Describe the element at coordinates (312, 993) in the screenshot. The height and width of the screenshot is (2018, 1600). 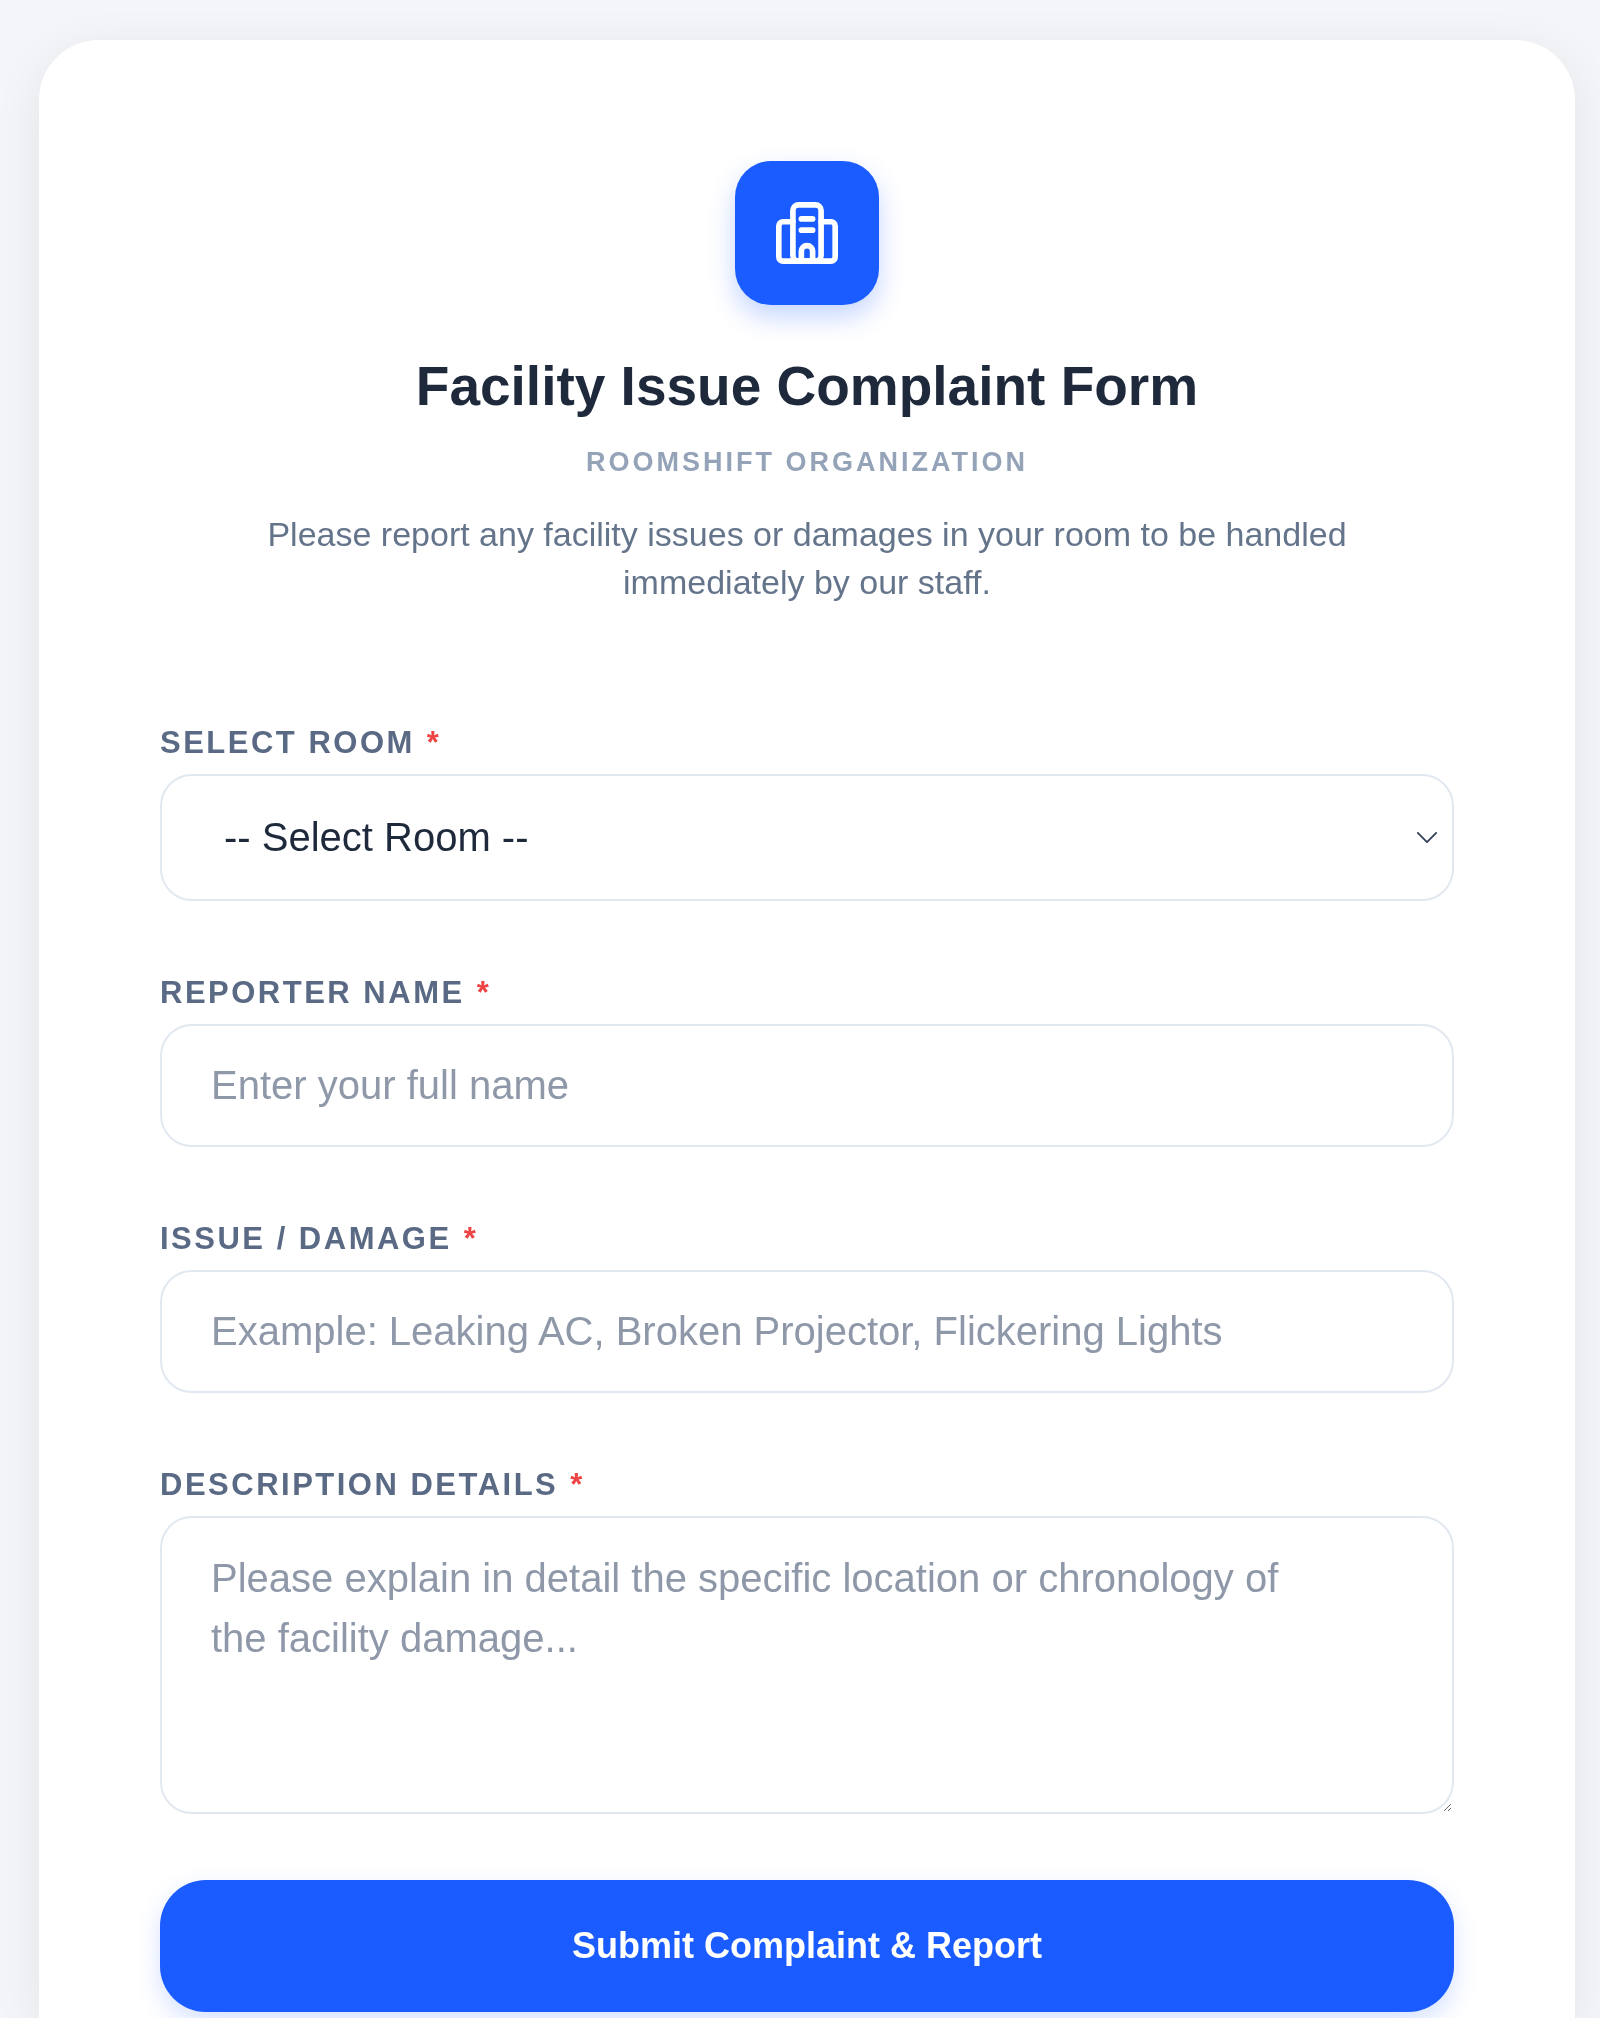
I see `field-label: REPORTER NAME` at that location.